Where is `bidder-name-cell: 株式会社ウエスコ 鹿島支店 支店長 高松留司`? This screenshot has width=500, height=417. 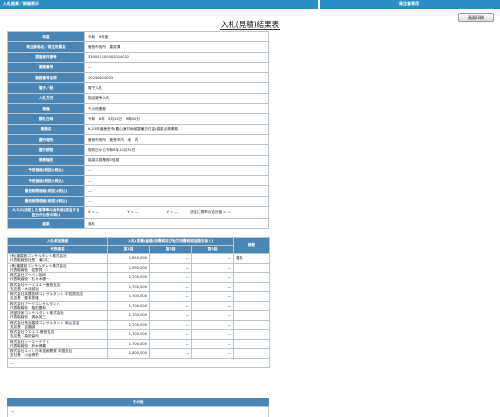
bidder-name-cell: 株式会社ウエスコ 鹿島支店 支店長 高松留司 is located at coordinates (57, 334).